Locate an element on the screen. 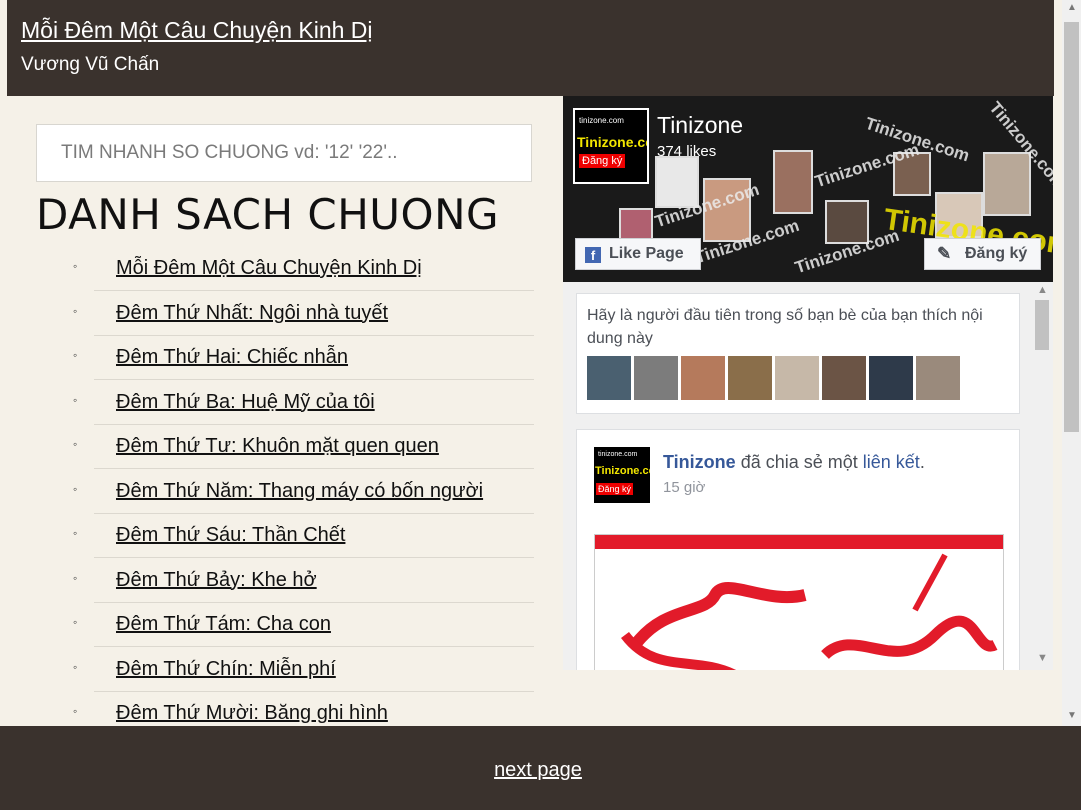 The height and width of the screenshot is (810, 1081). post-header: Tinizone đã chia sẻ một liên kết. is located at coordinates (794, 462).